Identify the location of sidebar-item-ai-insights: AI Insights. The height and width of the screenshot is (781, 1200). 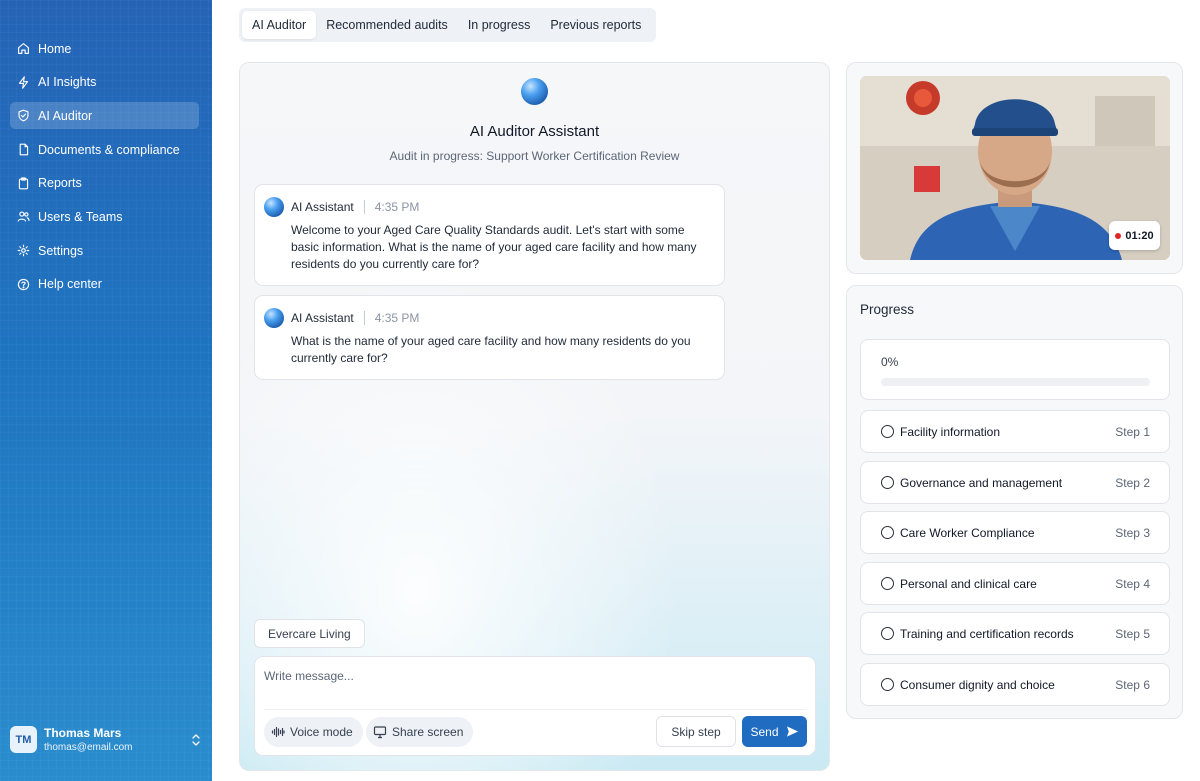
(104, 82).